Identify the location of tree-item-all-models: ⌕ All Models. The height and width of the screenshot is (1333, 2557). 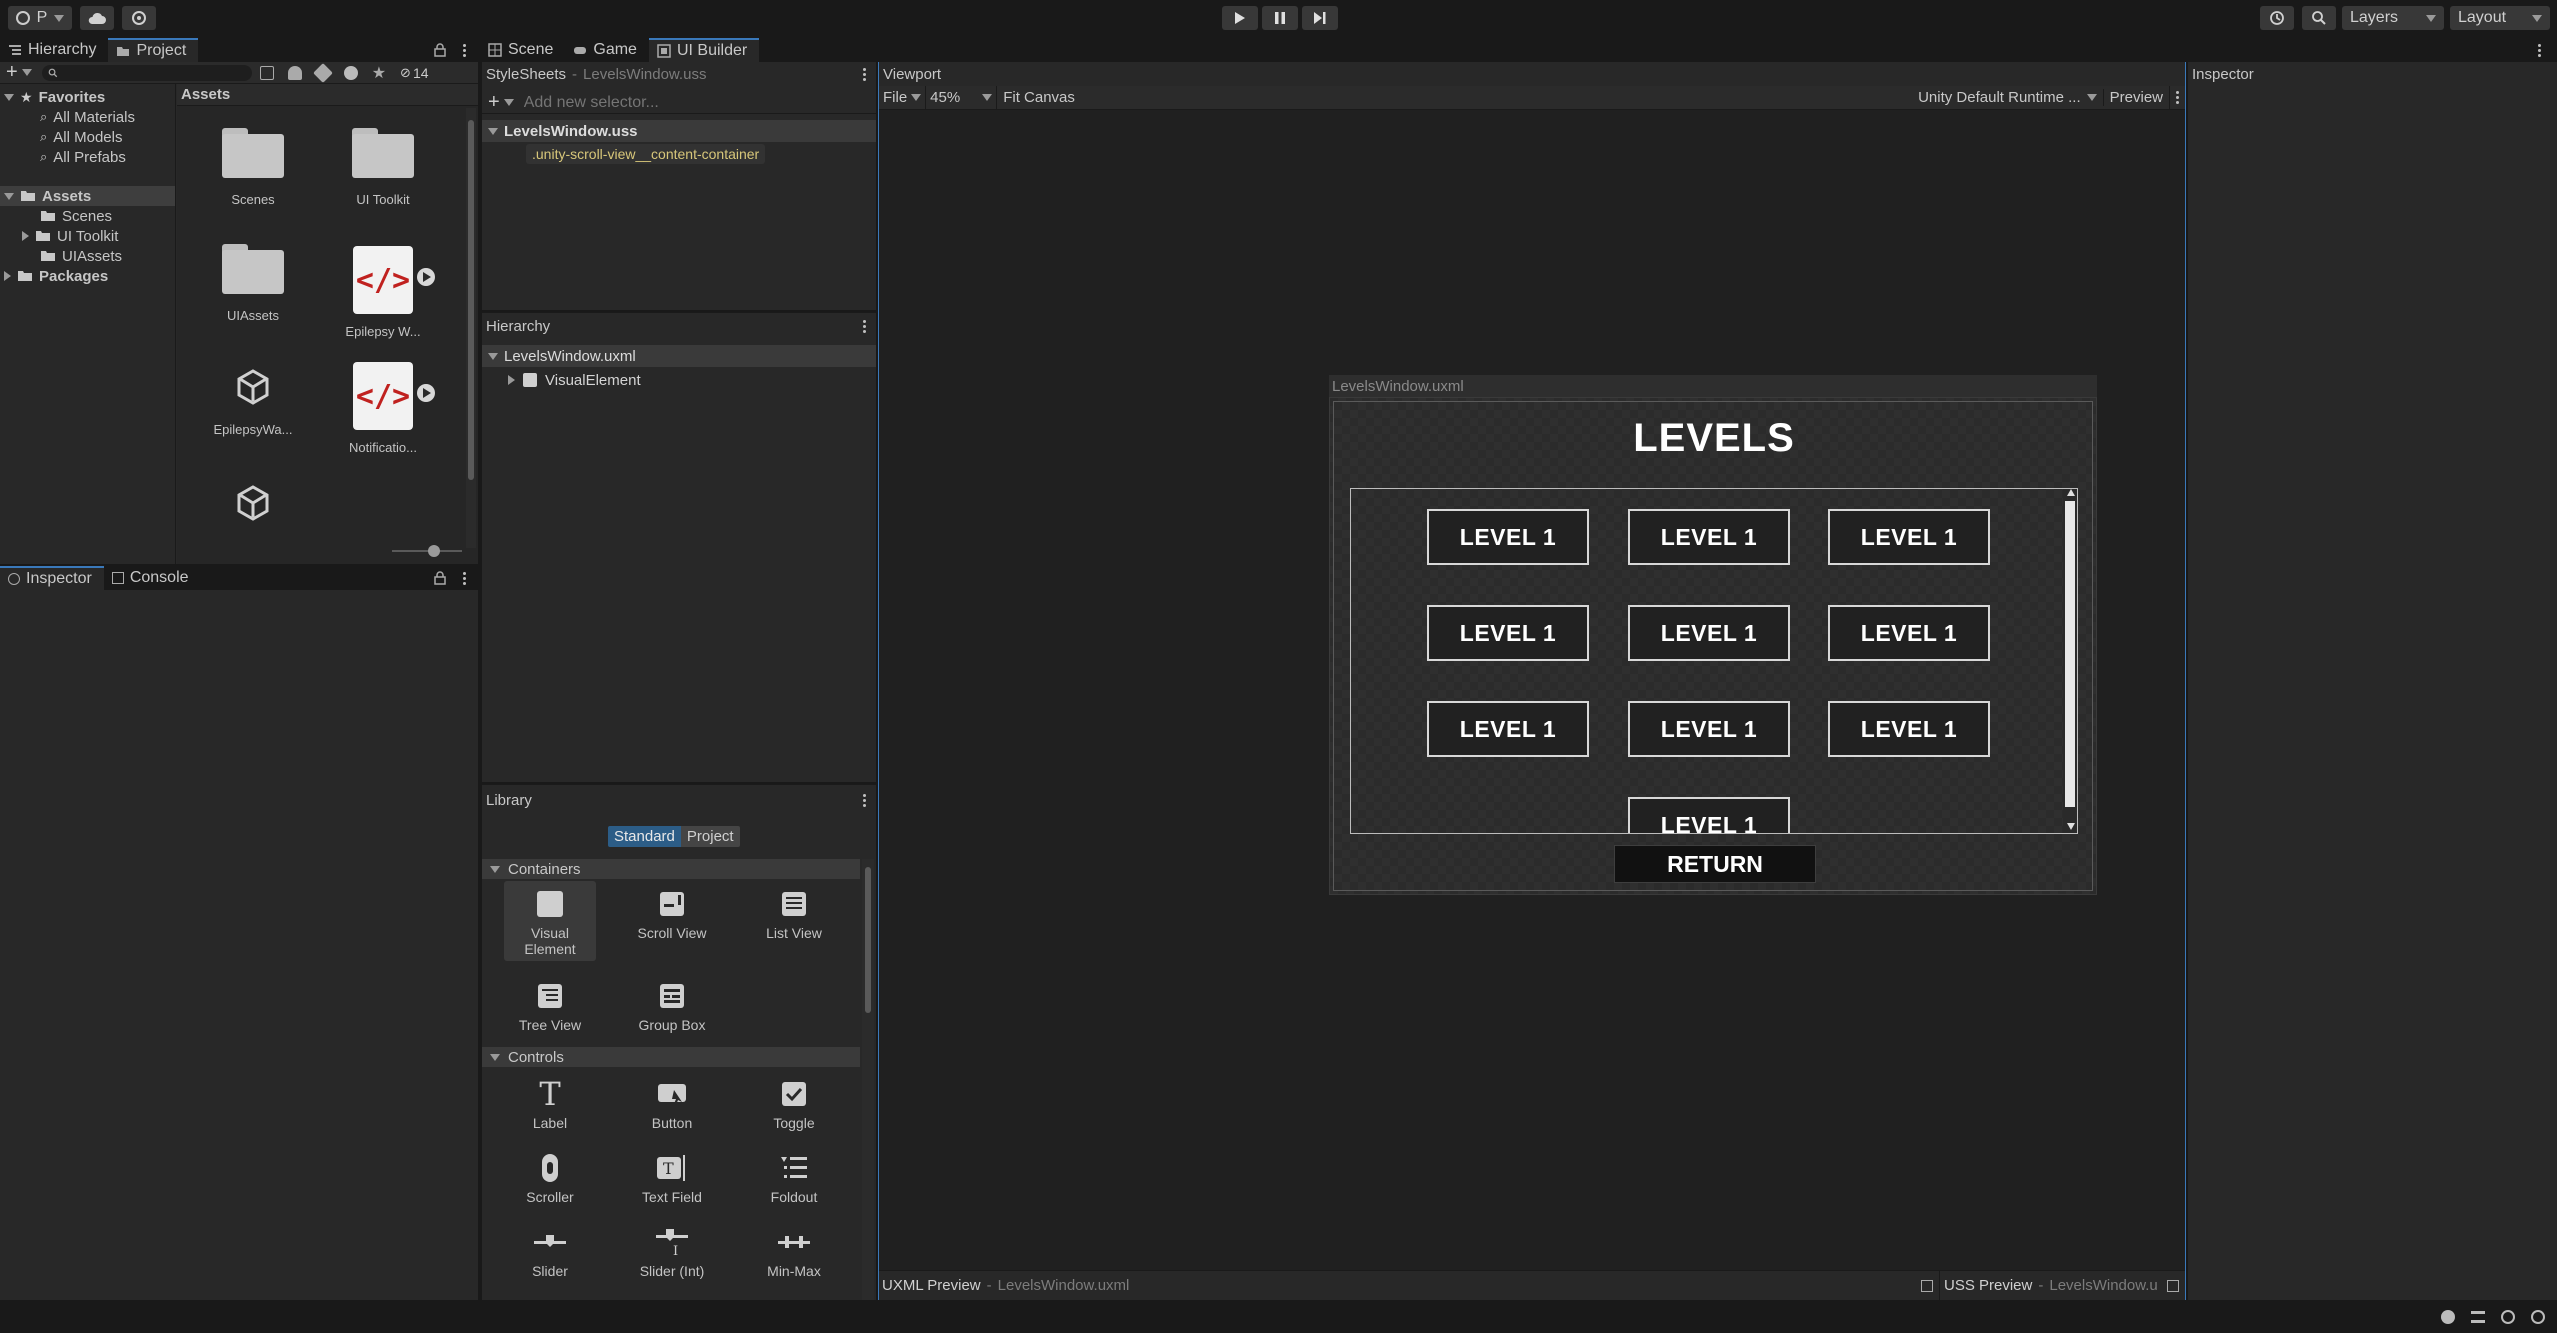
(81, 137).